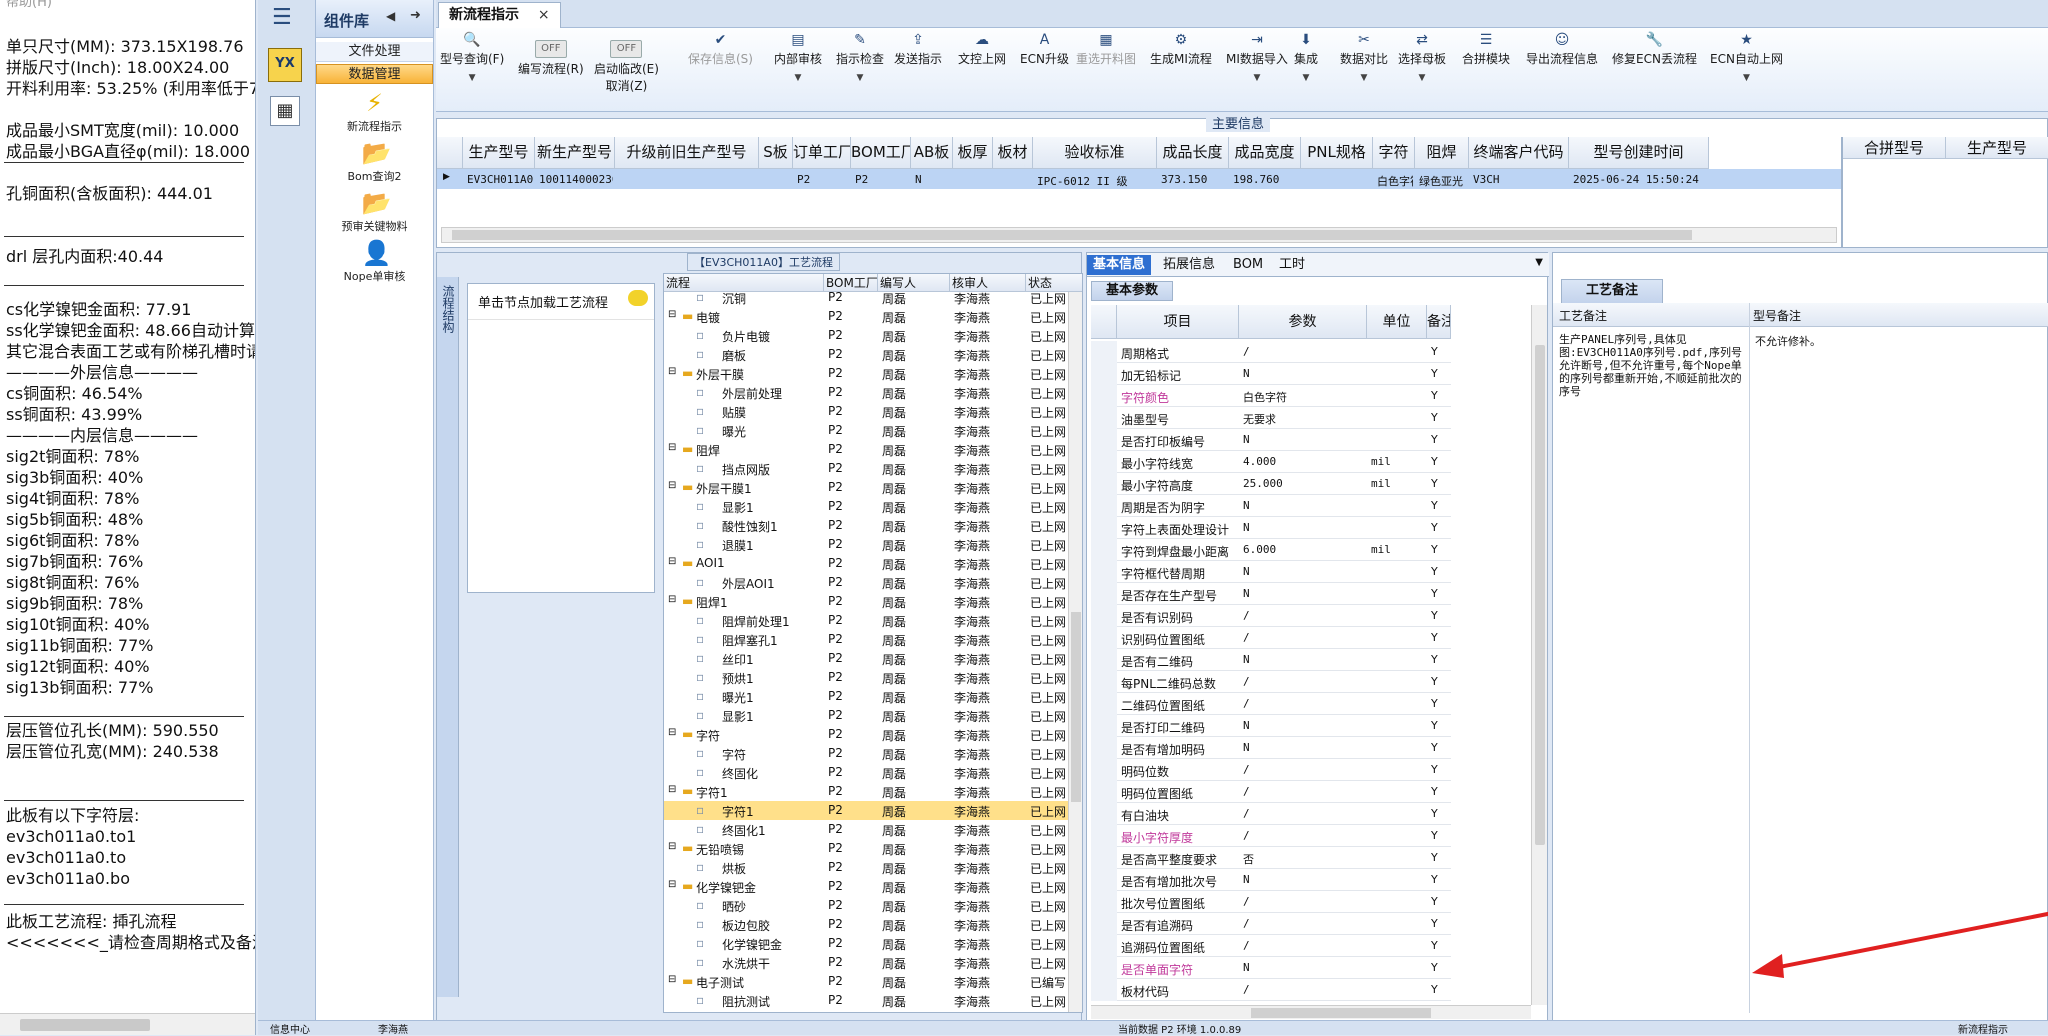 This screenshot has width=2048, height=1036. What do you see at coordinates (1271, 440) in the screenshot?
I see `info-row: 是否打印板编号 N Y` at bounding box center [1271, 440].